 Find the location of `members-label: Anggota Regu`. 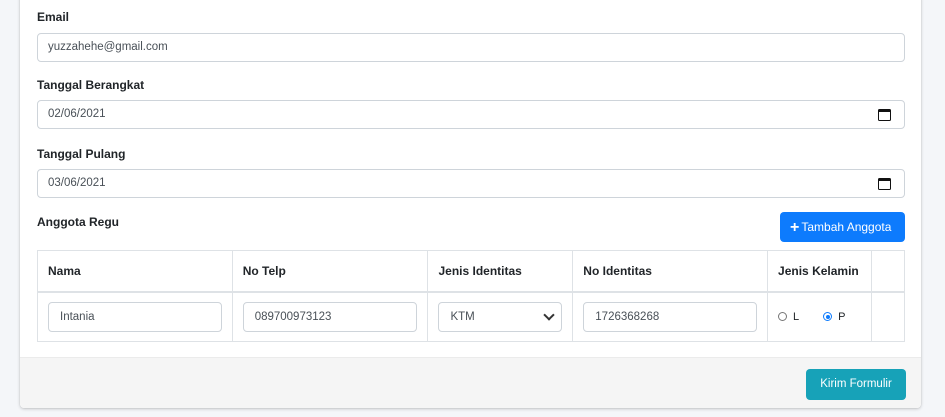

members-label: Anggota Regu is located at coordinates (78, 222).